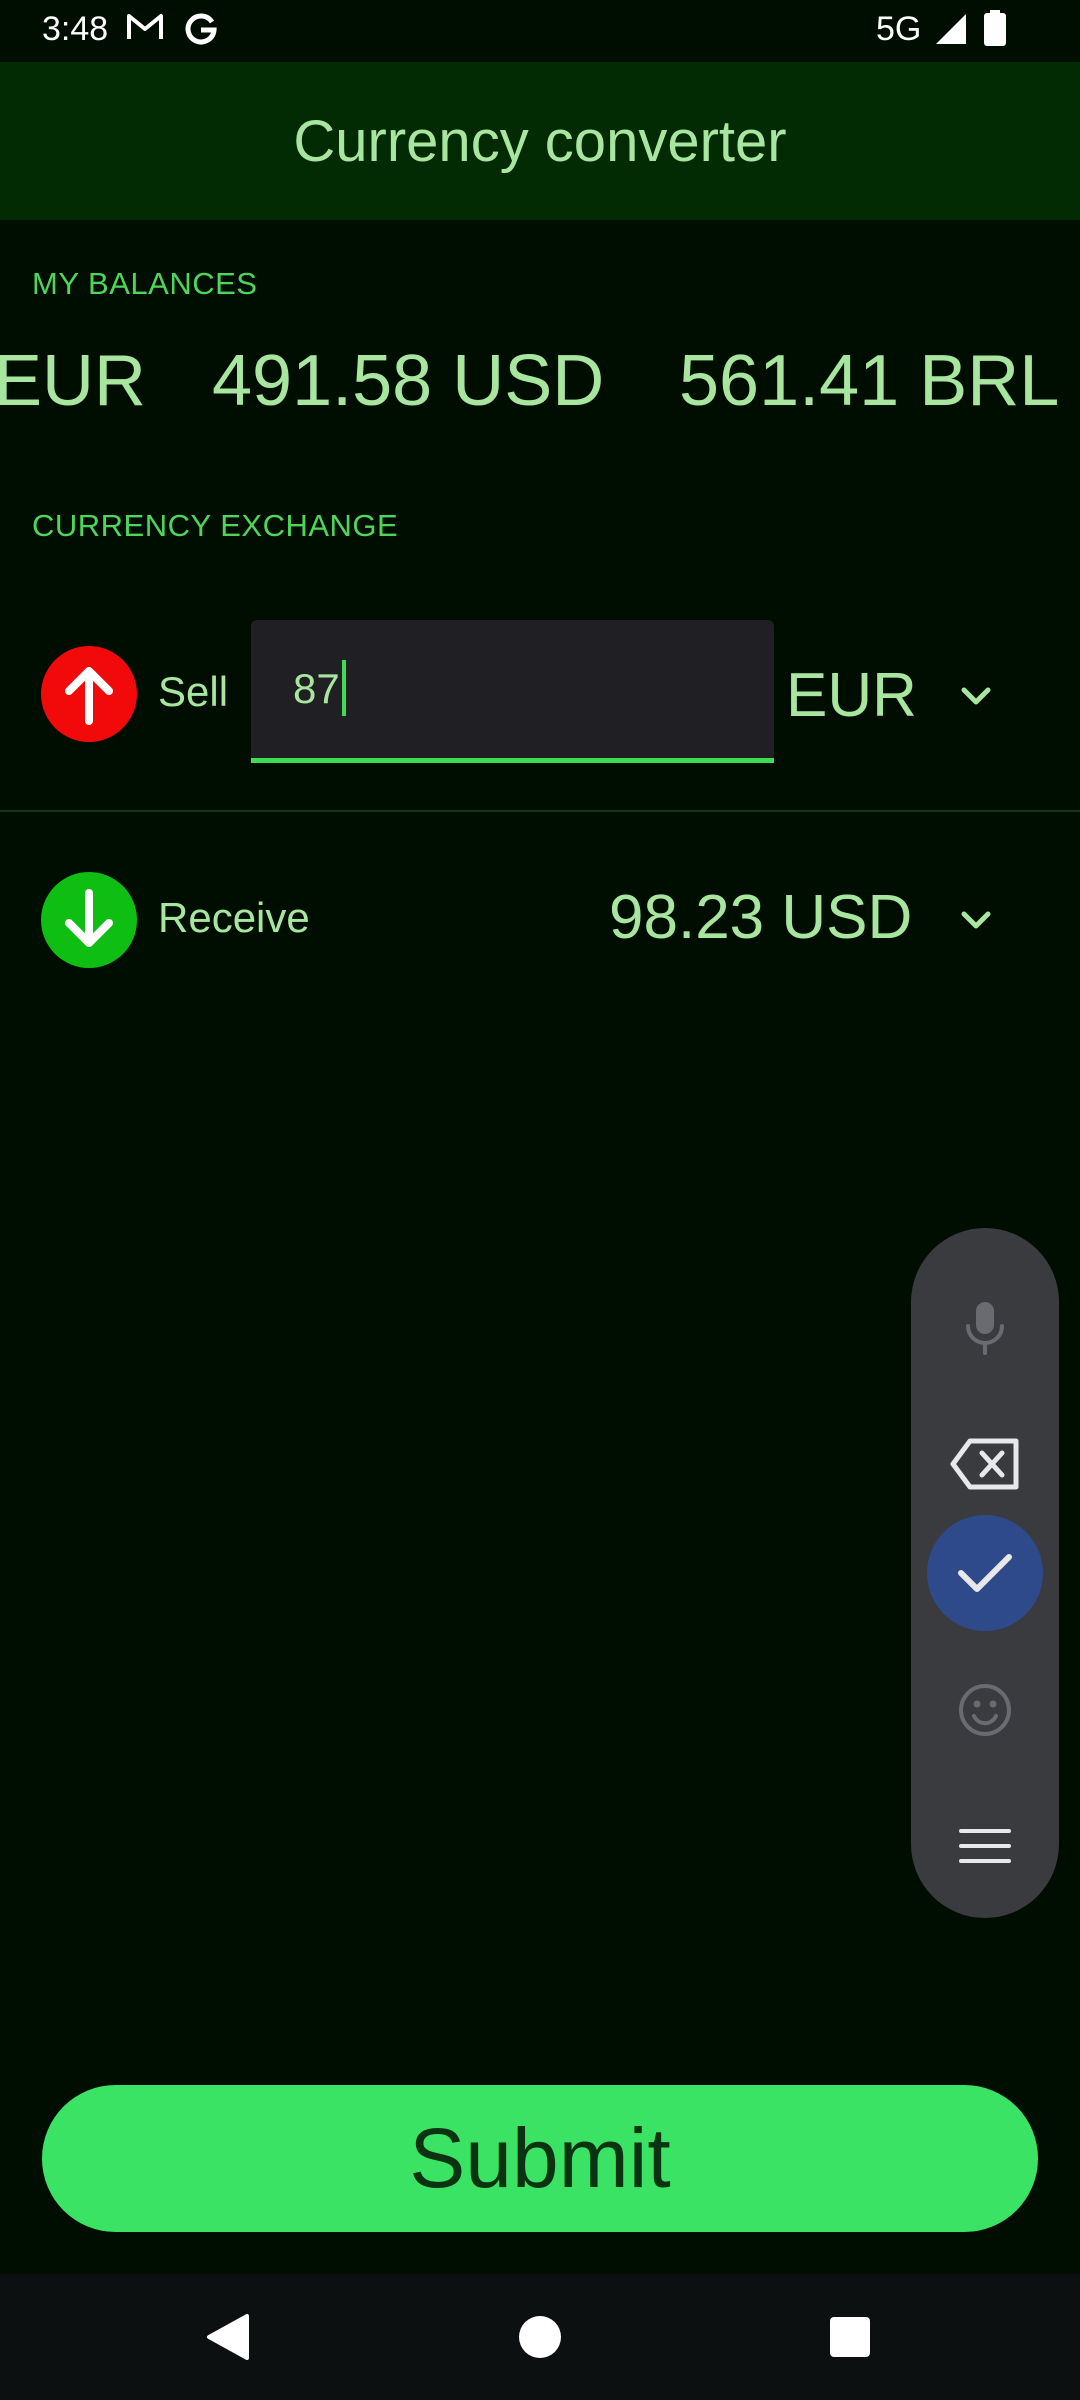 The height and width of the screenshot is (2400, 1080). What do you see at coordinates (319, 690) in the screenshot?
I see `sell-amount-value: 87` at bounding box center [319, 690].